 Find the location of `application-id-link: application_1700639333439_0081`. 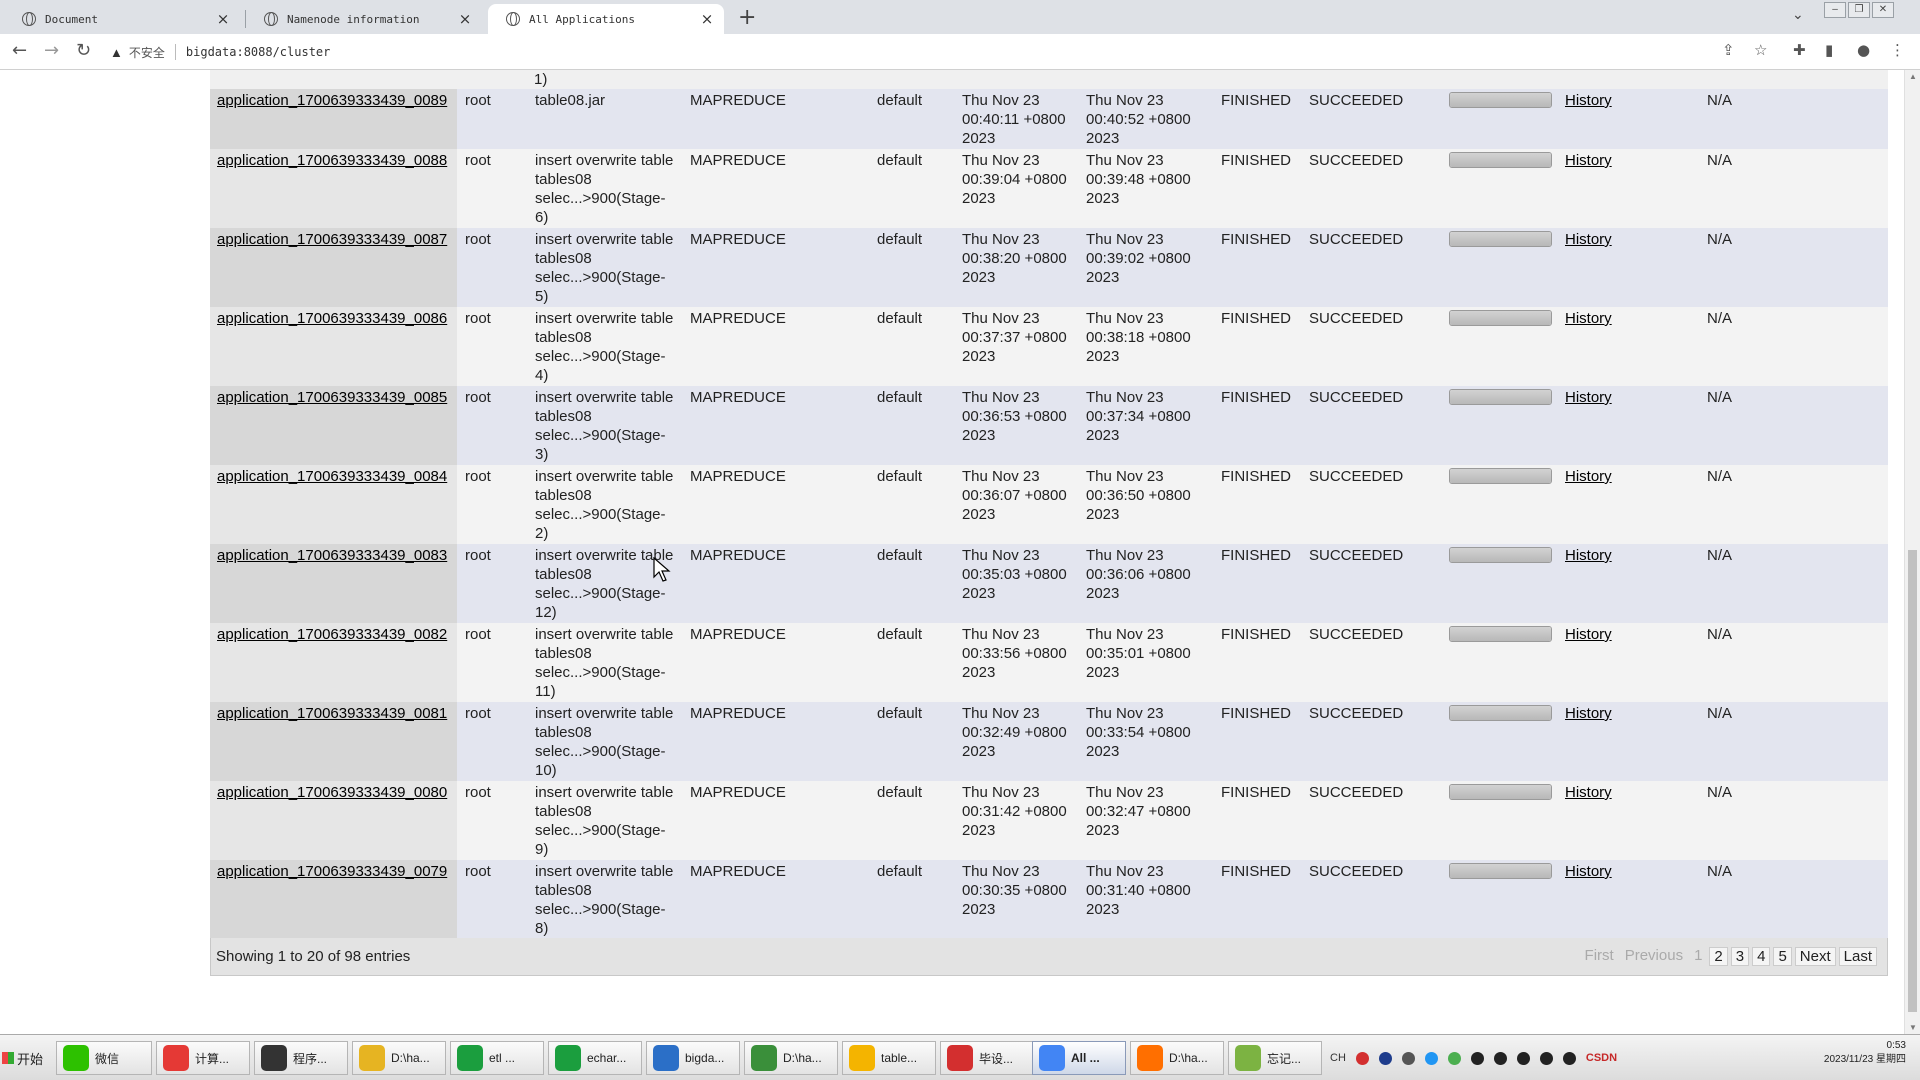

application-id-link: application_1700639333439_0081 is located at coordinates (332, 713).